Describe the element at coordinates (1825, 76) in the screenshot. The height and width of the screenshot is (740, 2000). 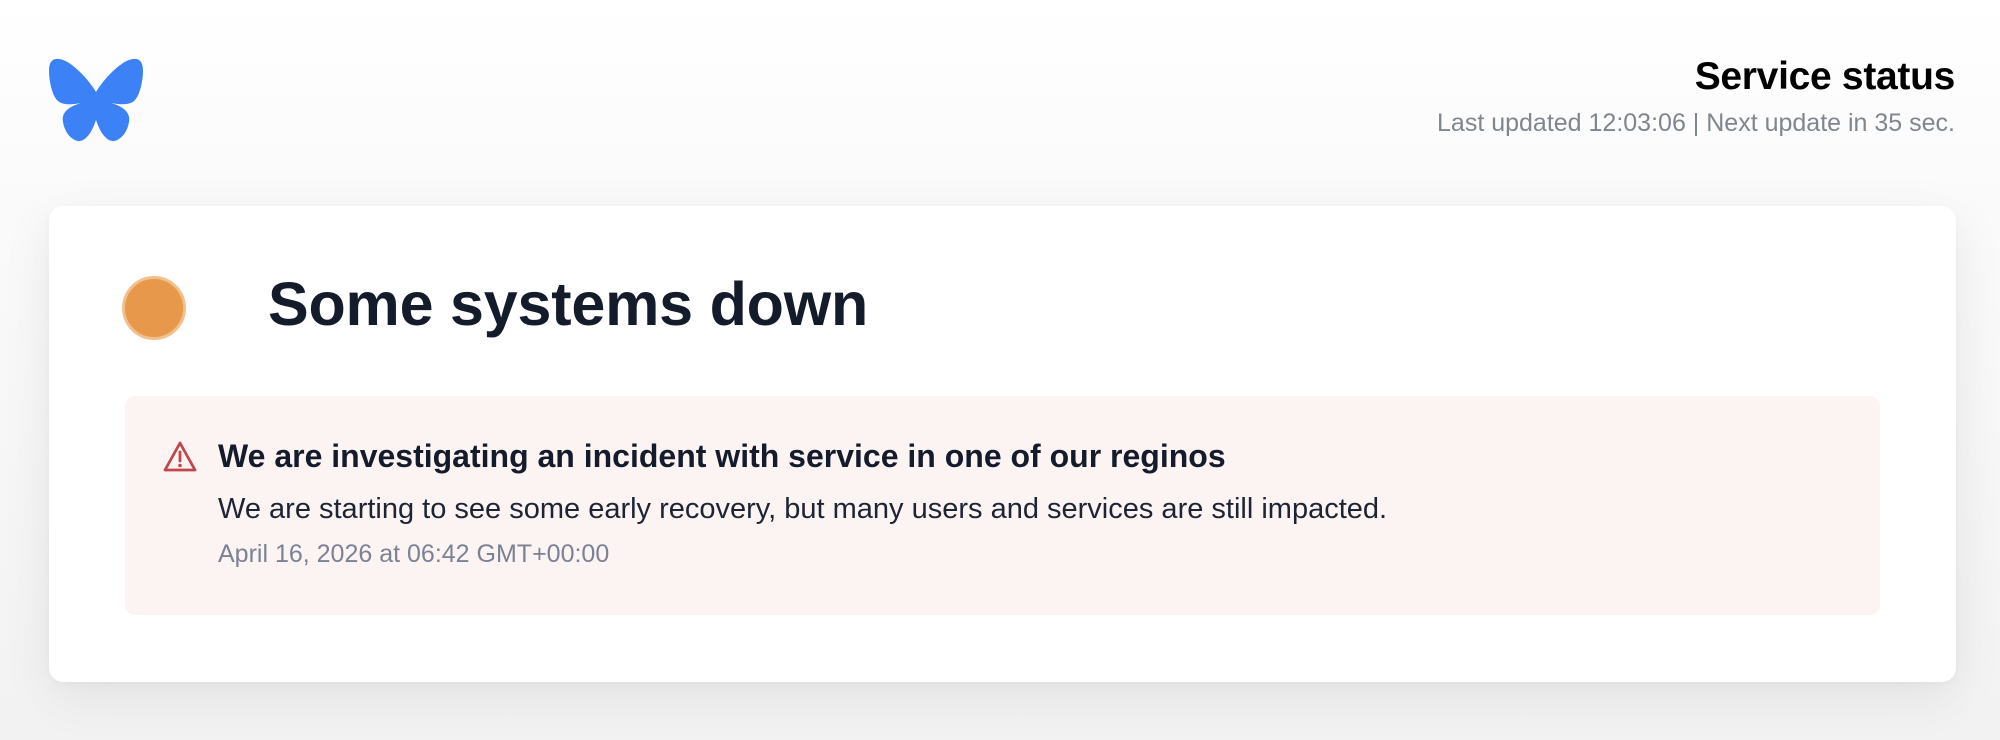
I see `page-title: Service status` at that location.